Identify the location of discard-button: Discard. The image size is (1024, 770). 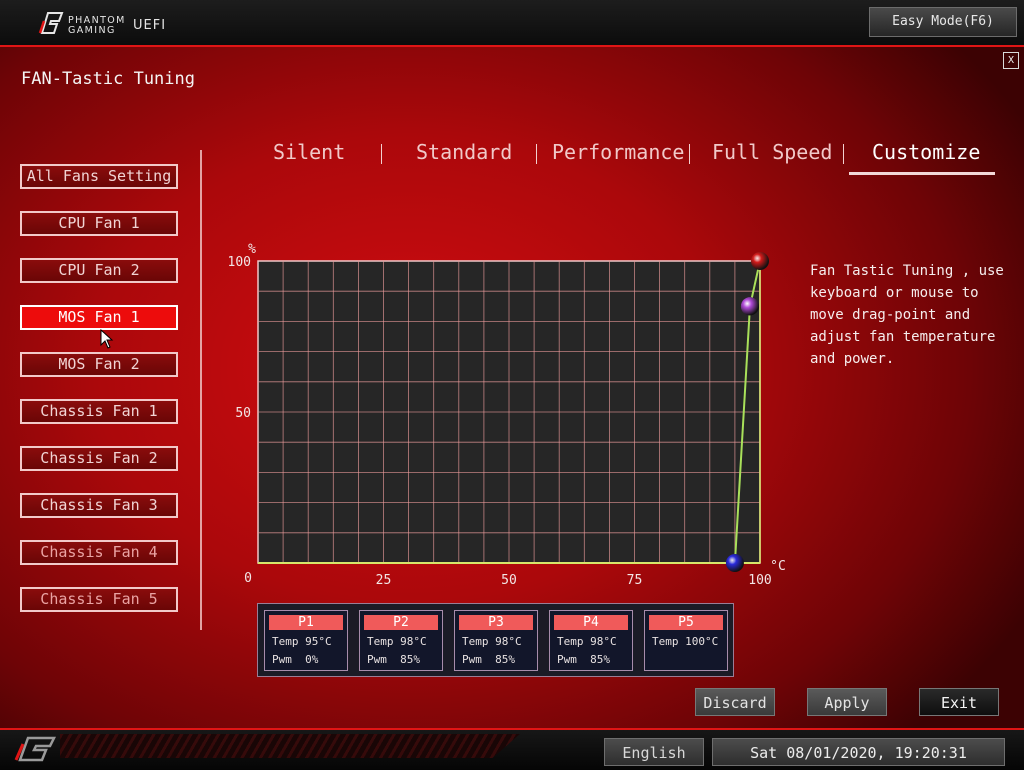
(735, 702).